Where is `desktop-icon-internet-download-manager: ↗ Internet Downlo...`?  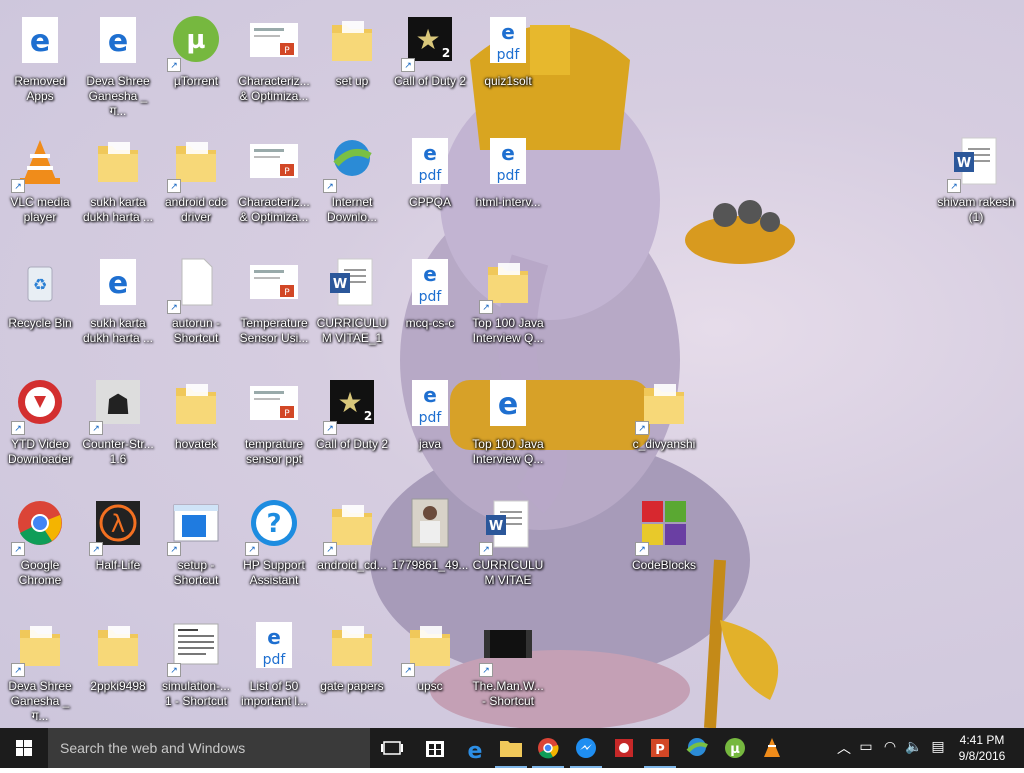 desktop-icon-internet-download-manager: ↗ Internet Downlo... is located at coordinates (352, 184).